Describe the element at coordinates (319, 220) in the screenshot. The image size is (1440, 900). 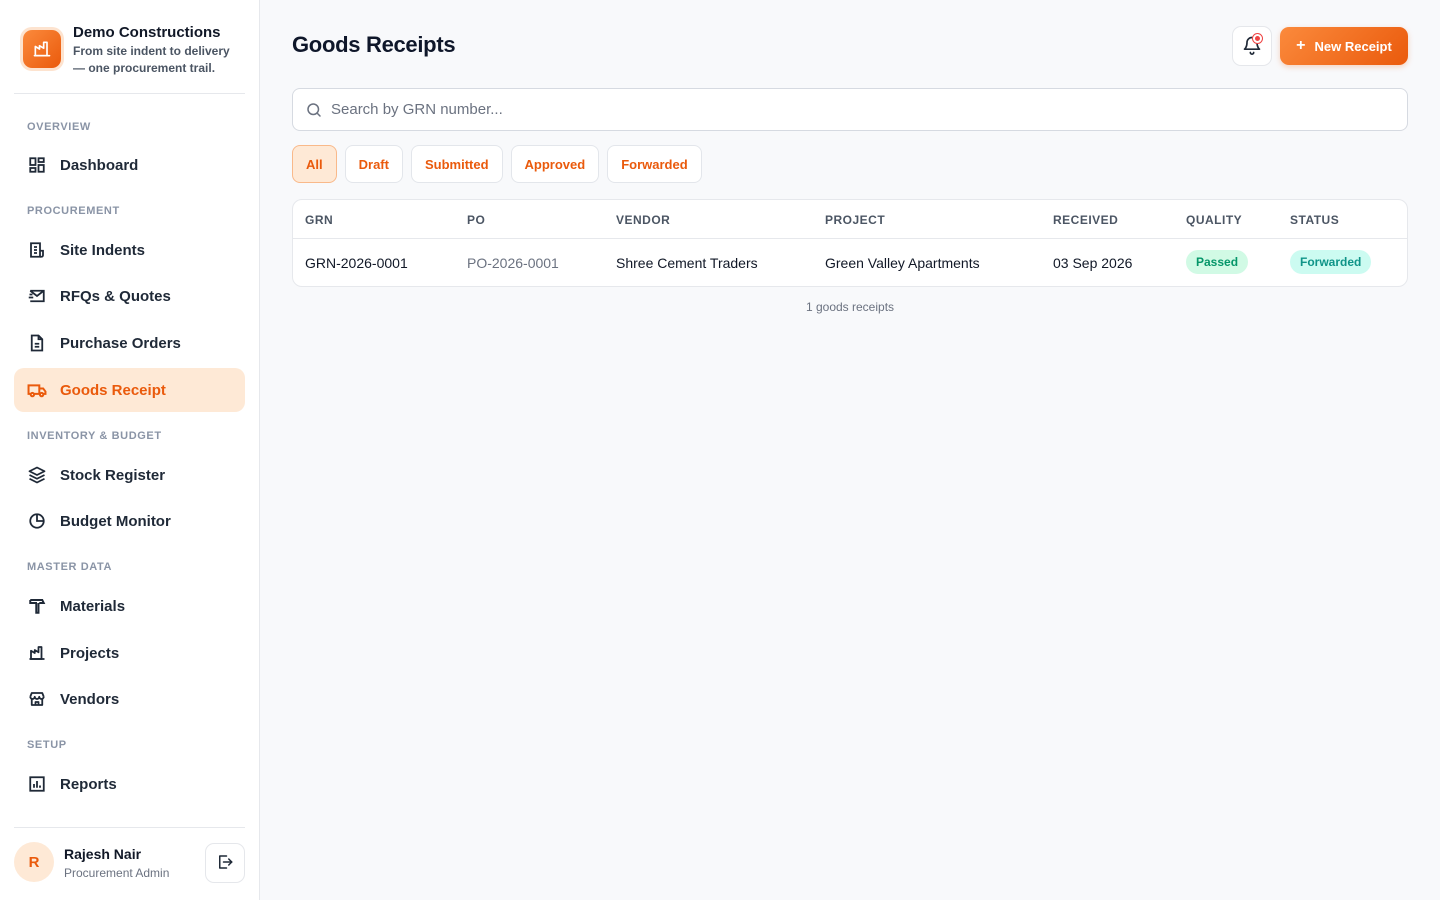
I see `column-header-grn: GRN` at that location.